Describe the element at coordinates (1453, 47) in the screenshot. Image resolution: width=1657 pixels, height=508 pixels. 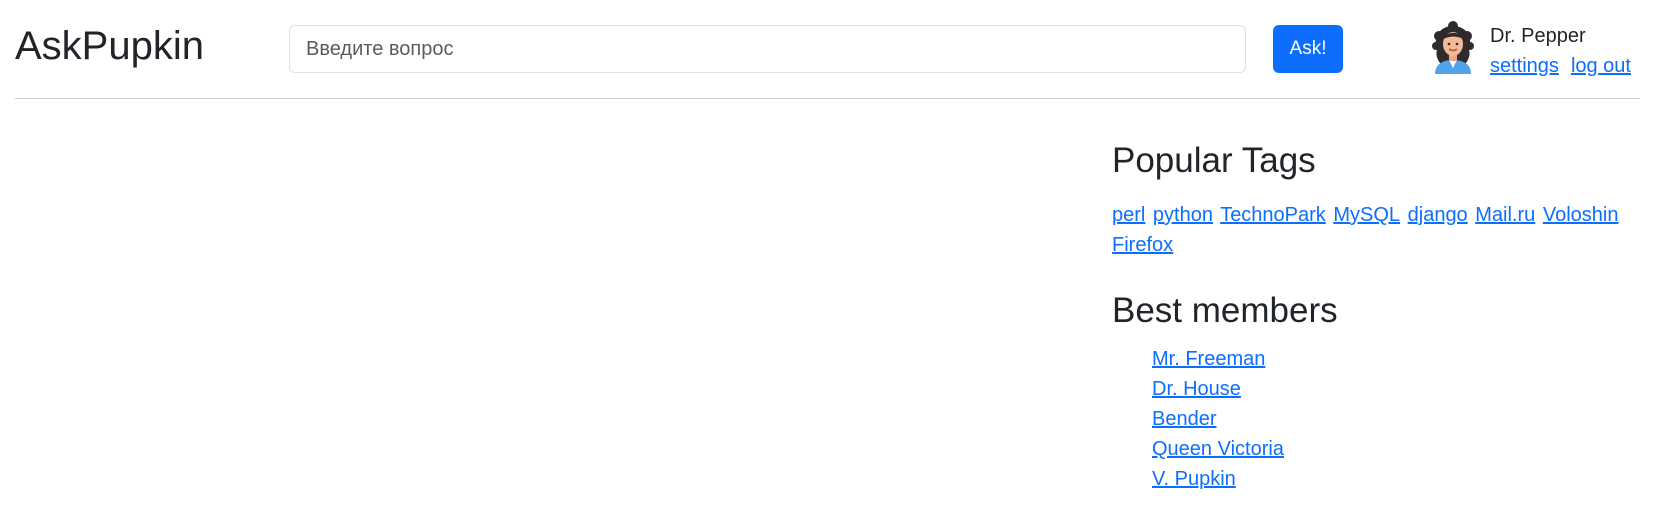
I see `user-avatar-icon` at that location.